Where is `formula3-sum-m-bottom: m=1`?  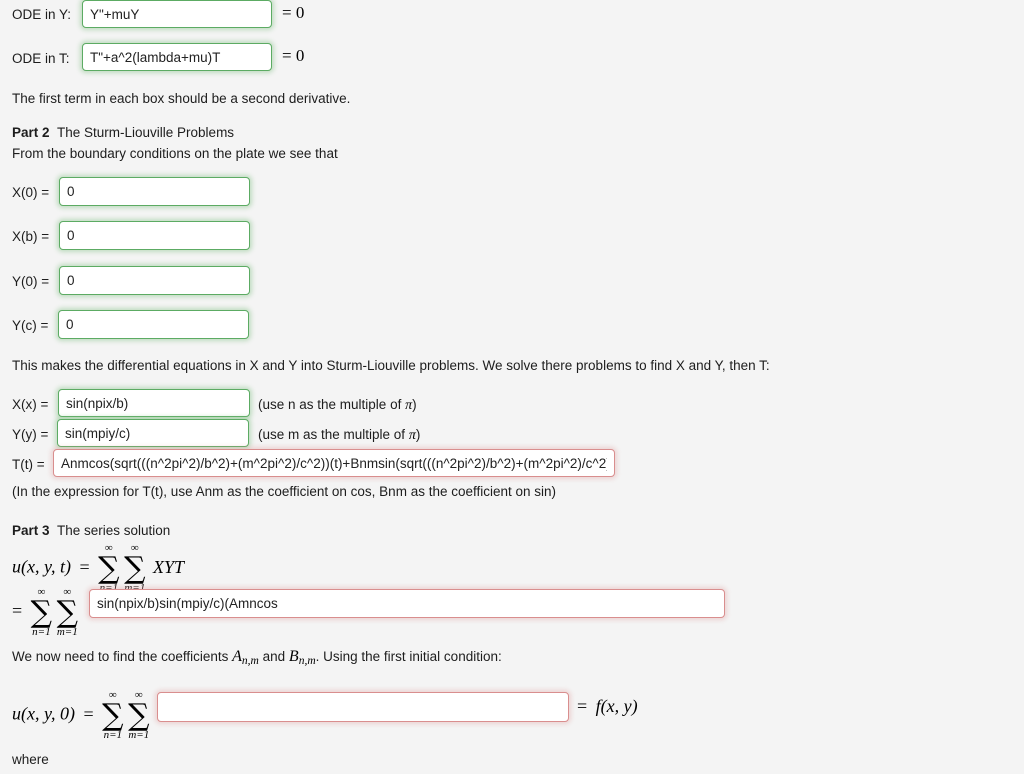 formula3-sum-m-bottom: m=1 is located at coordinates (139, 735).